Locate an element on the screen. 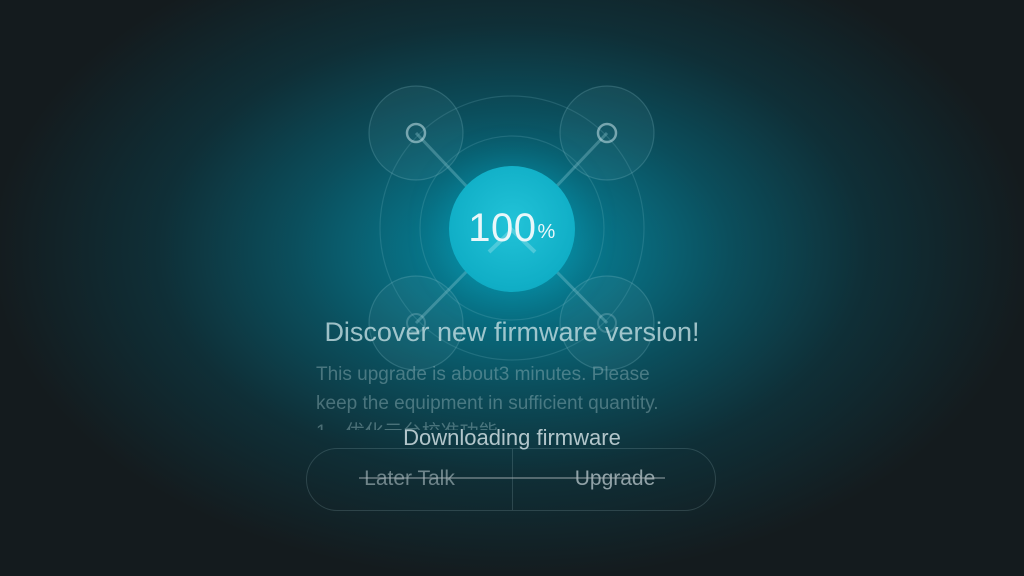 The width and height of the screenshot is (1024, 576). progress-percentage: 100% is located at coordinates (512, 228).